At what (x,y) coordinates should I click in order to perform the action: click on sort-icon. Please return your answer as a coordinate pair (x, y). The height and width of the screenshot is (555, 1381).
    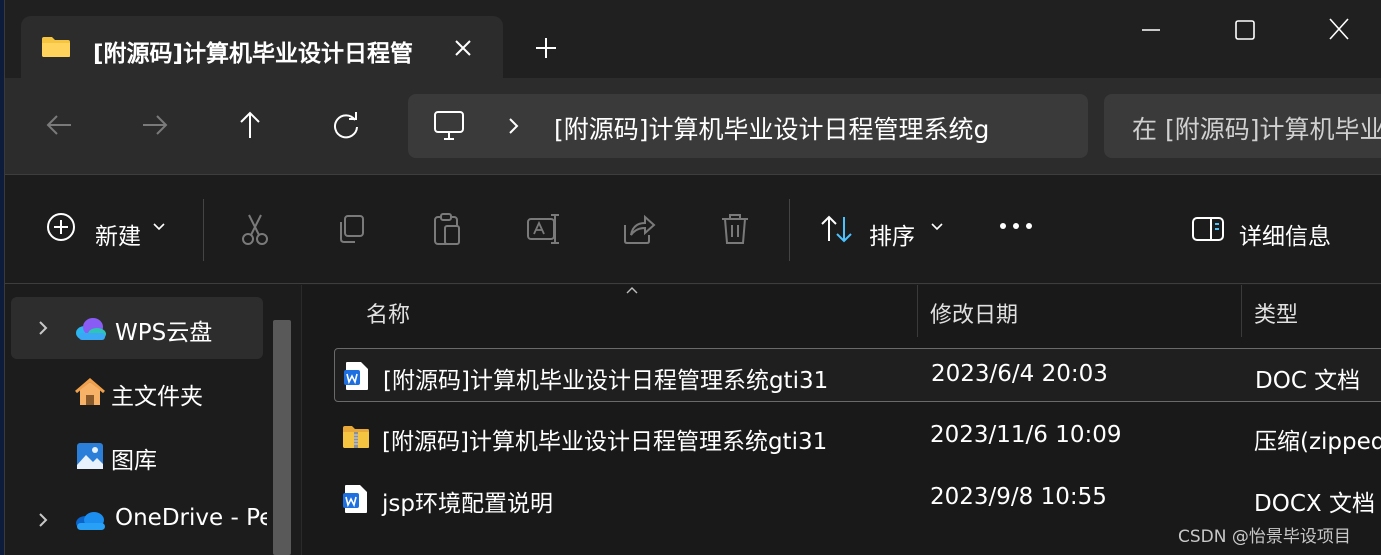
    Looking at the image, I should click on (837, 229).